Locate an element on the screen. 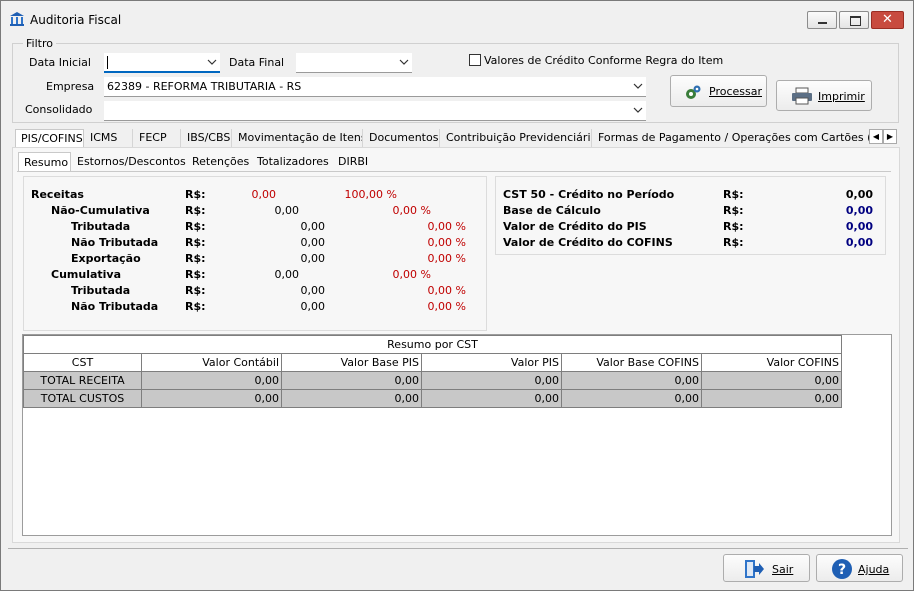 The height and width of the screenshot is (591, 914). close-button: ✕ is located at coordinates (887, 20).